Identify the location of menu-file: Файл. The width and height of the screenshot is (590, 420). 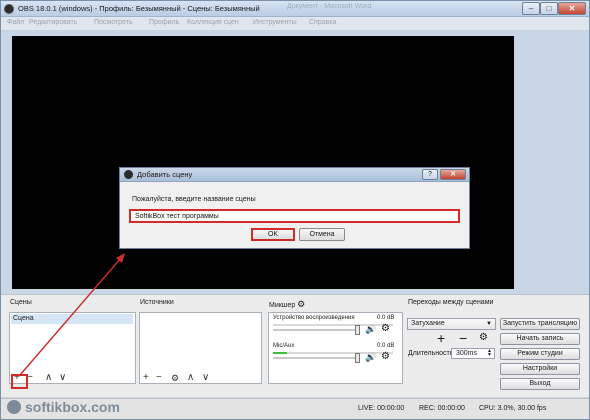
(15, 22).